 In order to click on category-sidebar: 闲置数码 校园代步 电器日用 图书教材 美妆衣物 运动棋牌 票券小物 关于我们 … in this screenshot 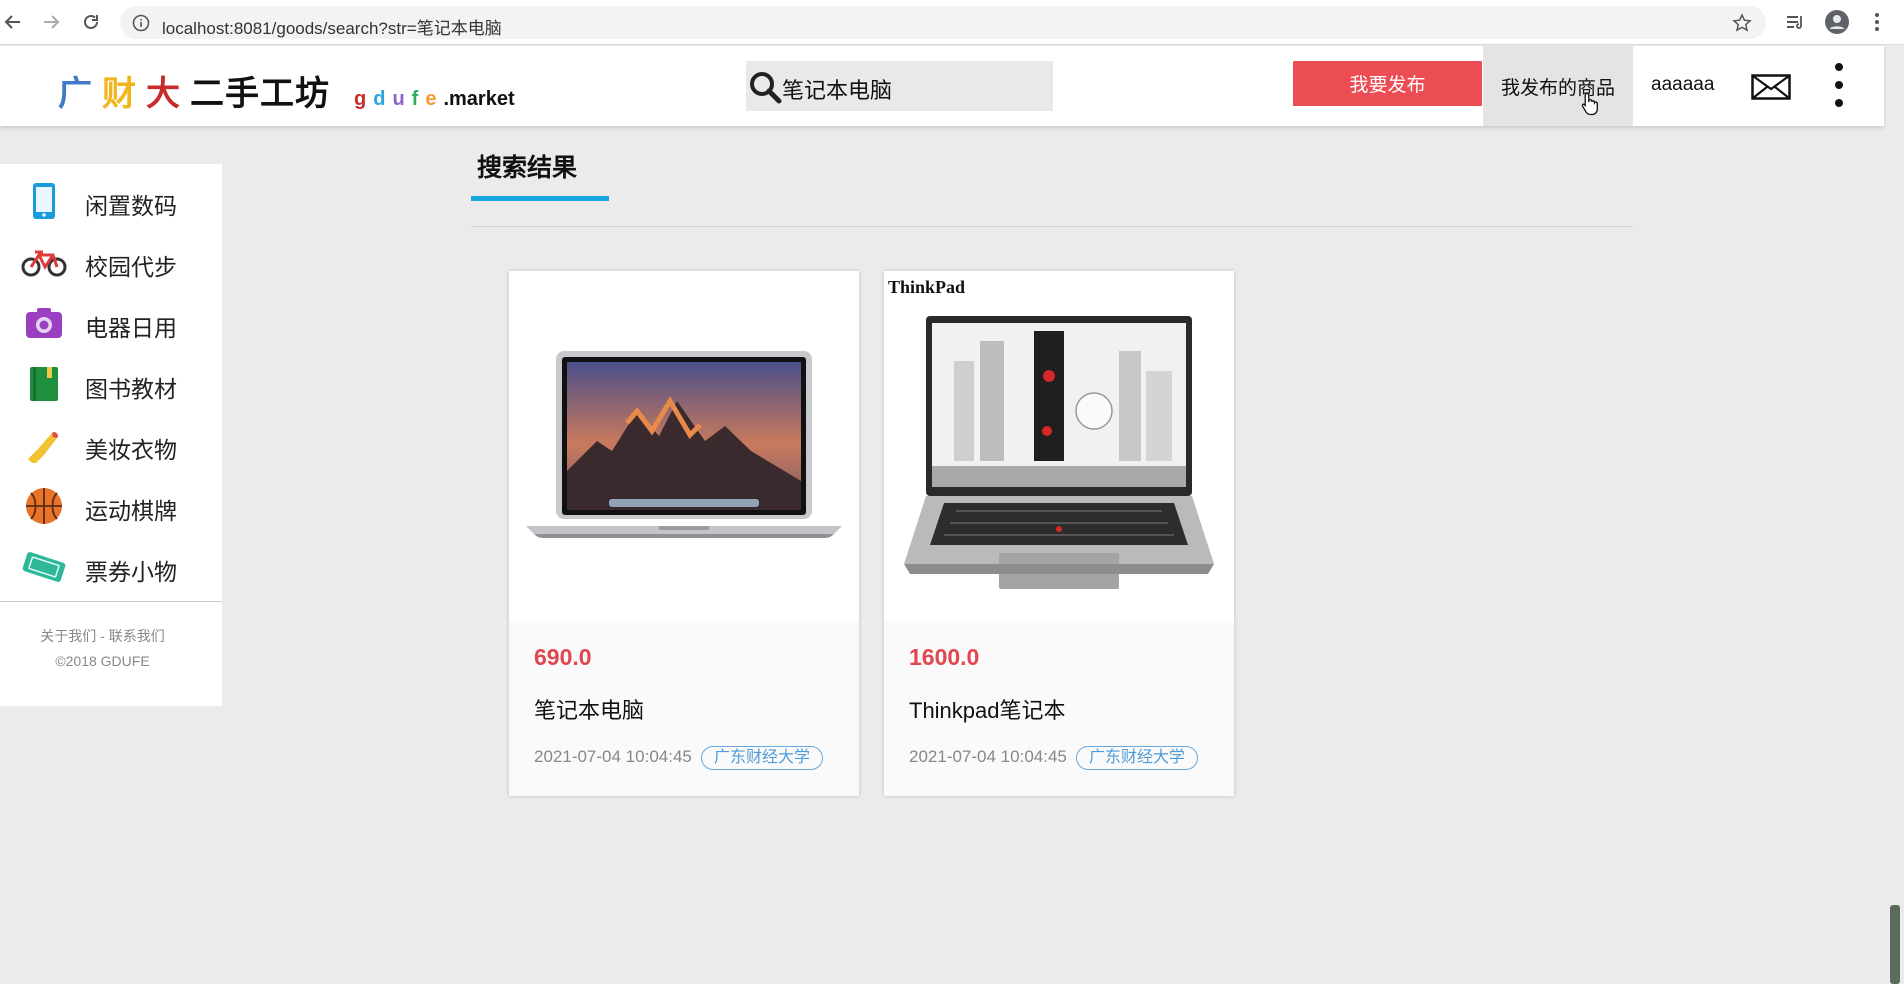, I will do `click(111, 435)`.